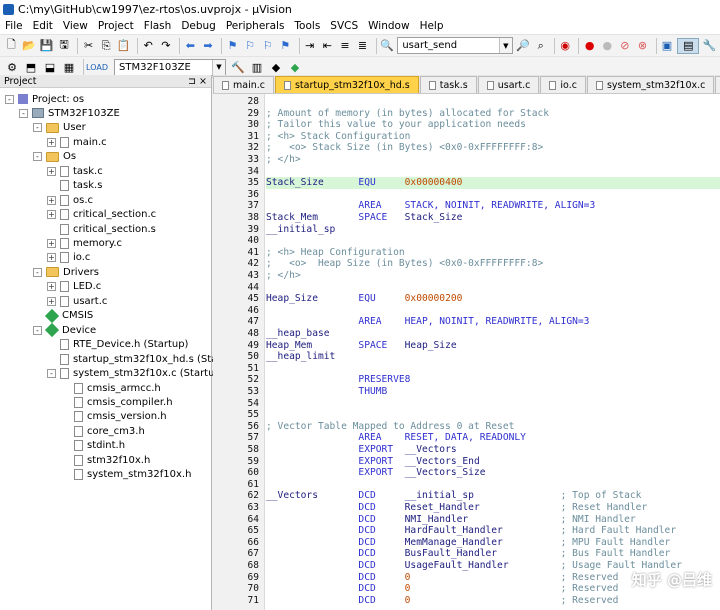  Describe the element at coordinates (523, 46) in the screenshot. I see `find-icon: 🔎` at that location.